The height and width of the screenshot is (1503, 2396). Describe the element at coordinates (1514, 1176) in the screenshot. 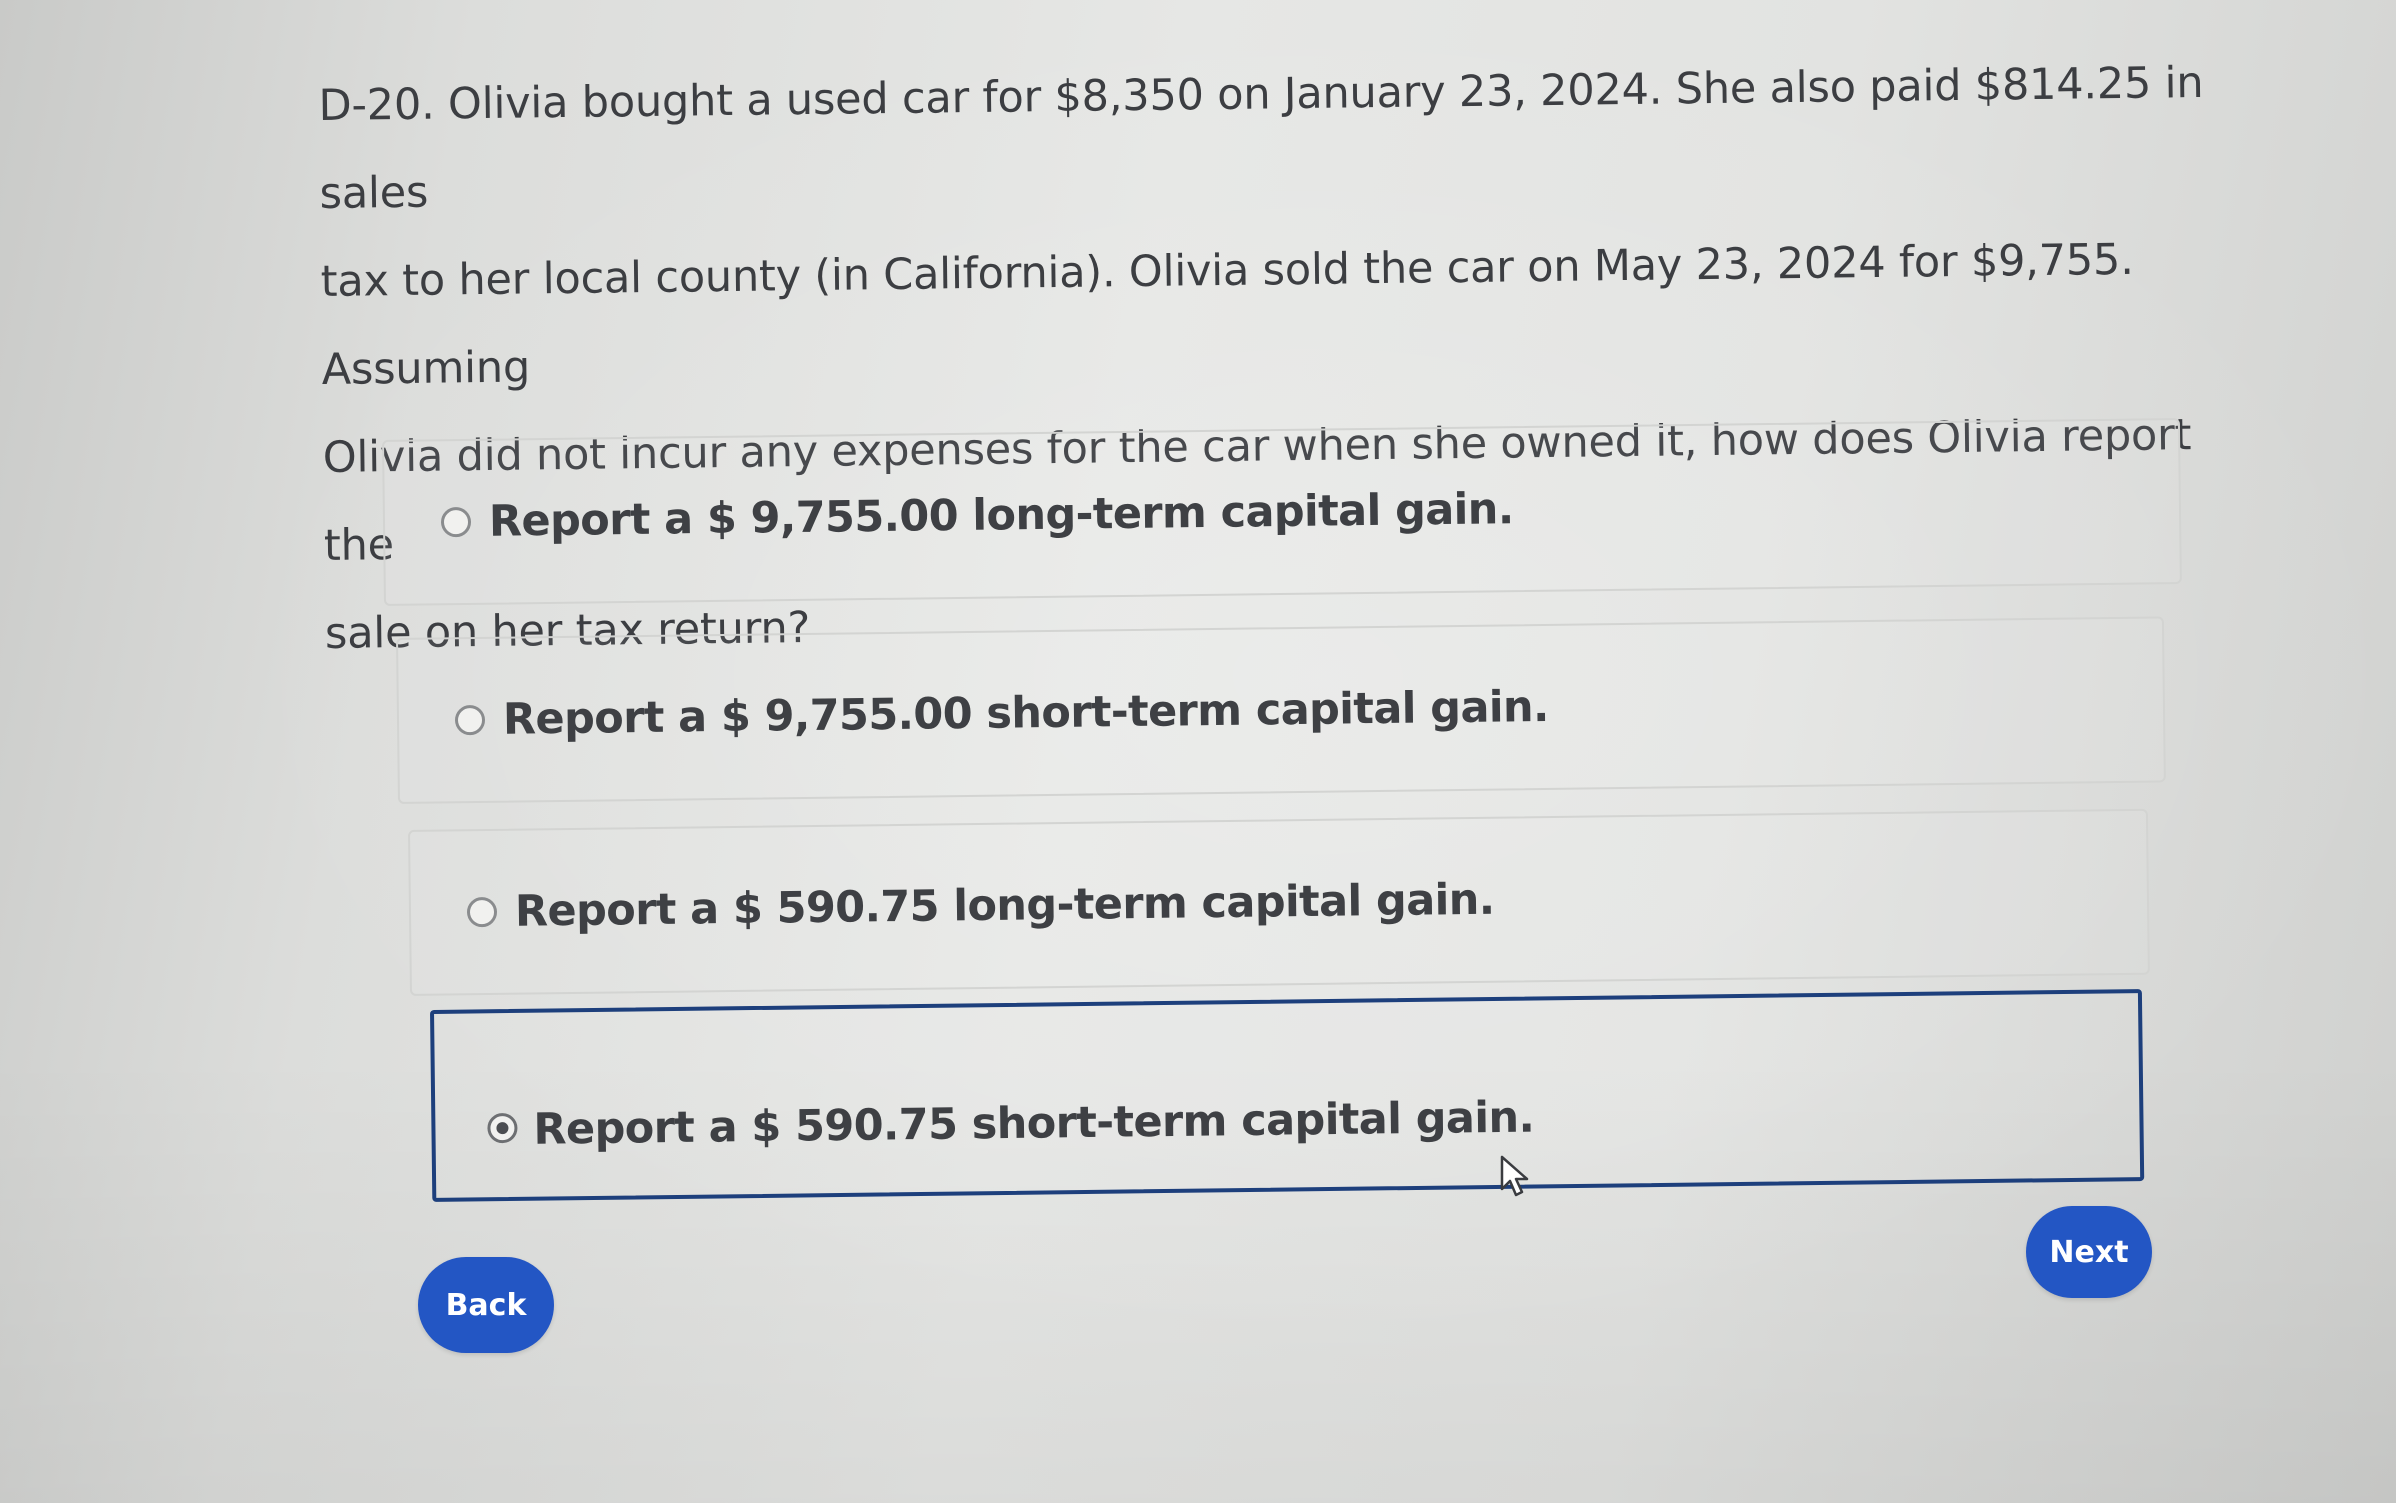

I see `arrow-cursor-icon` at that location.